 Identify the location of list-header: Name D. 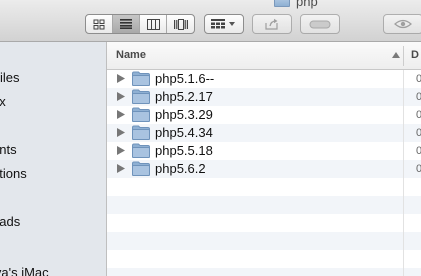
(264, 56).